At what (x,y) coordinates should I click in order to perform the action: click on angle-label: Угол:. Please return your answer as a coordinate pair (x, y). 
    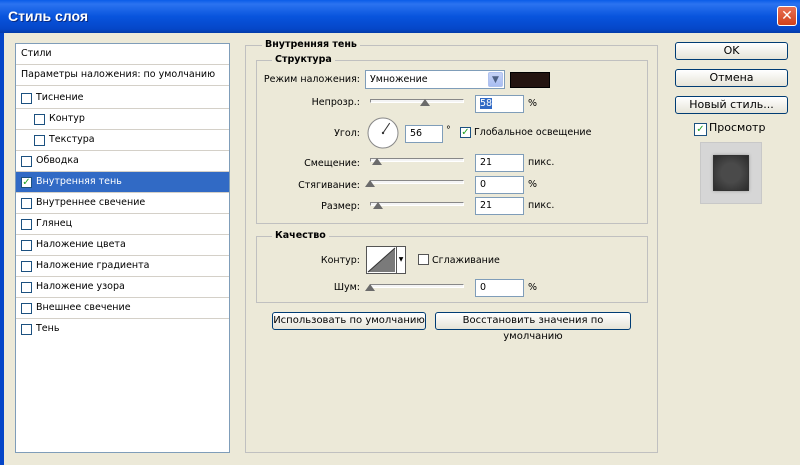
    Looking at the image, I should click on (347, 133).